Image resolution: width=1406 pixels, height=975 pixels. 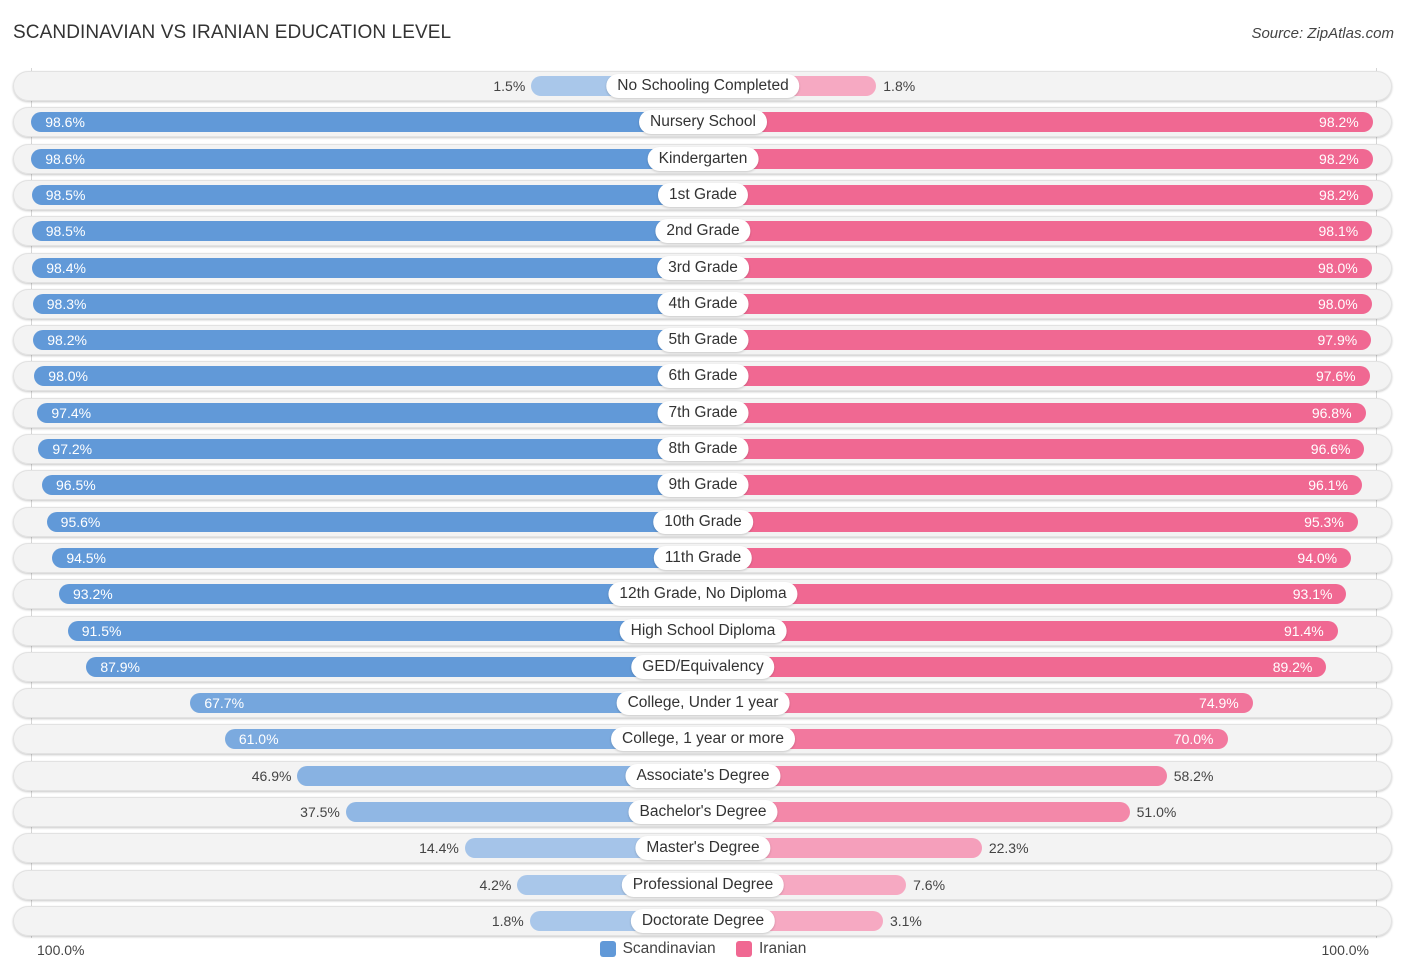 I want to click on chart-row: 98.5% 98.1% 2nd Grade, so click(x=702, y=231).